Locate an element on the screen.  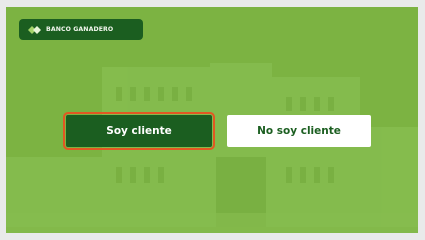
brand-logo: BANCO GANADERO is located at coordinates (81, 29).